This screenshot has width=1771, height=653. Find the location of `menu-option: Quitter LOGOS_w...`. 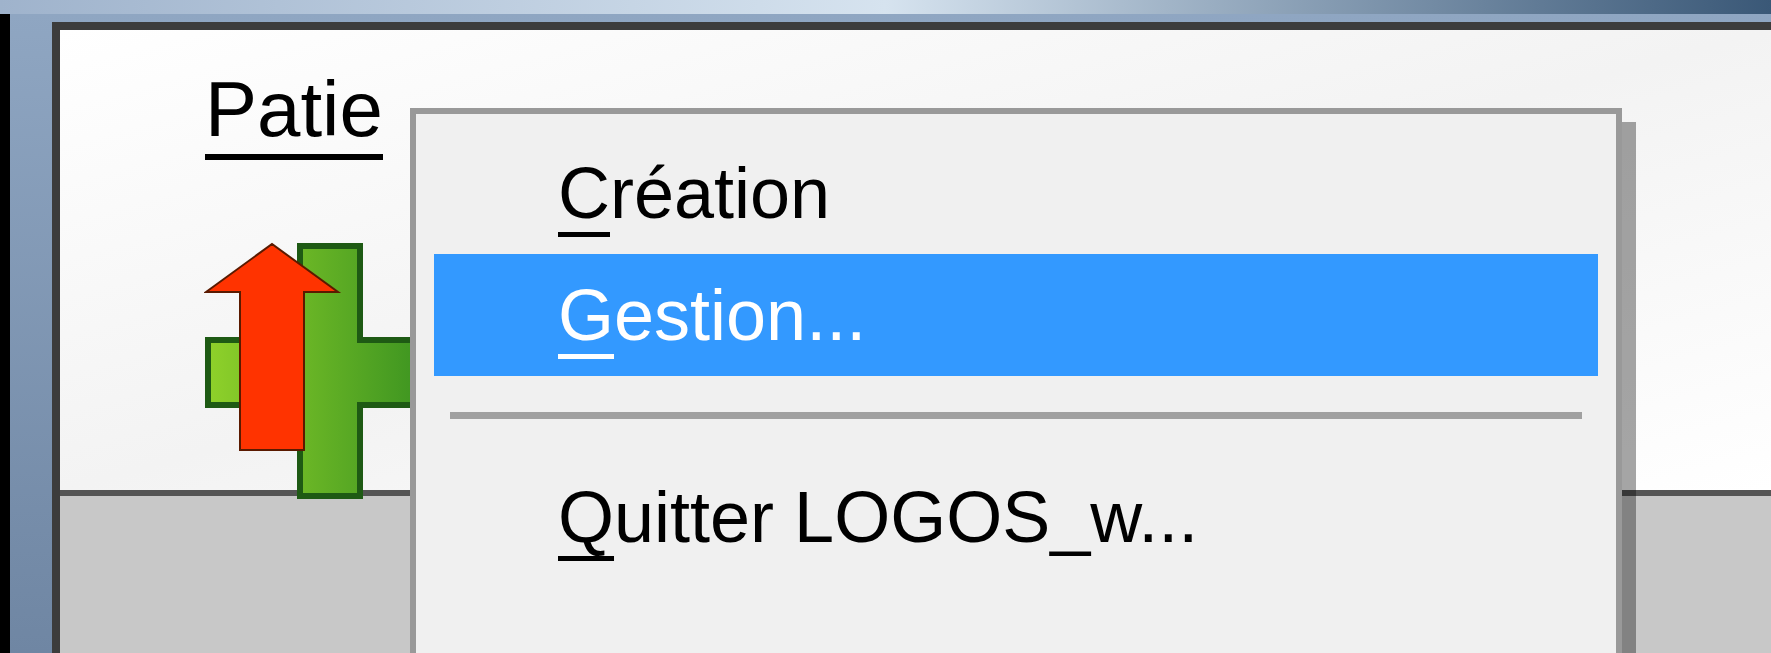

menu-option: Quitter LOGOS_w... is located at coordinates (1016, 517).